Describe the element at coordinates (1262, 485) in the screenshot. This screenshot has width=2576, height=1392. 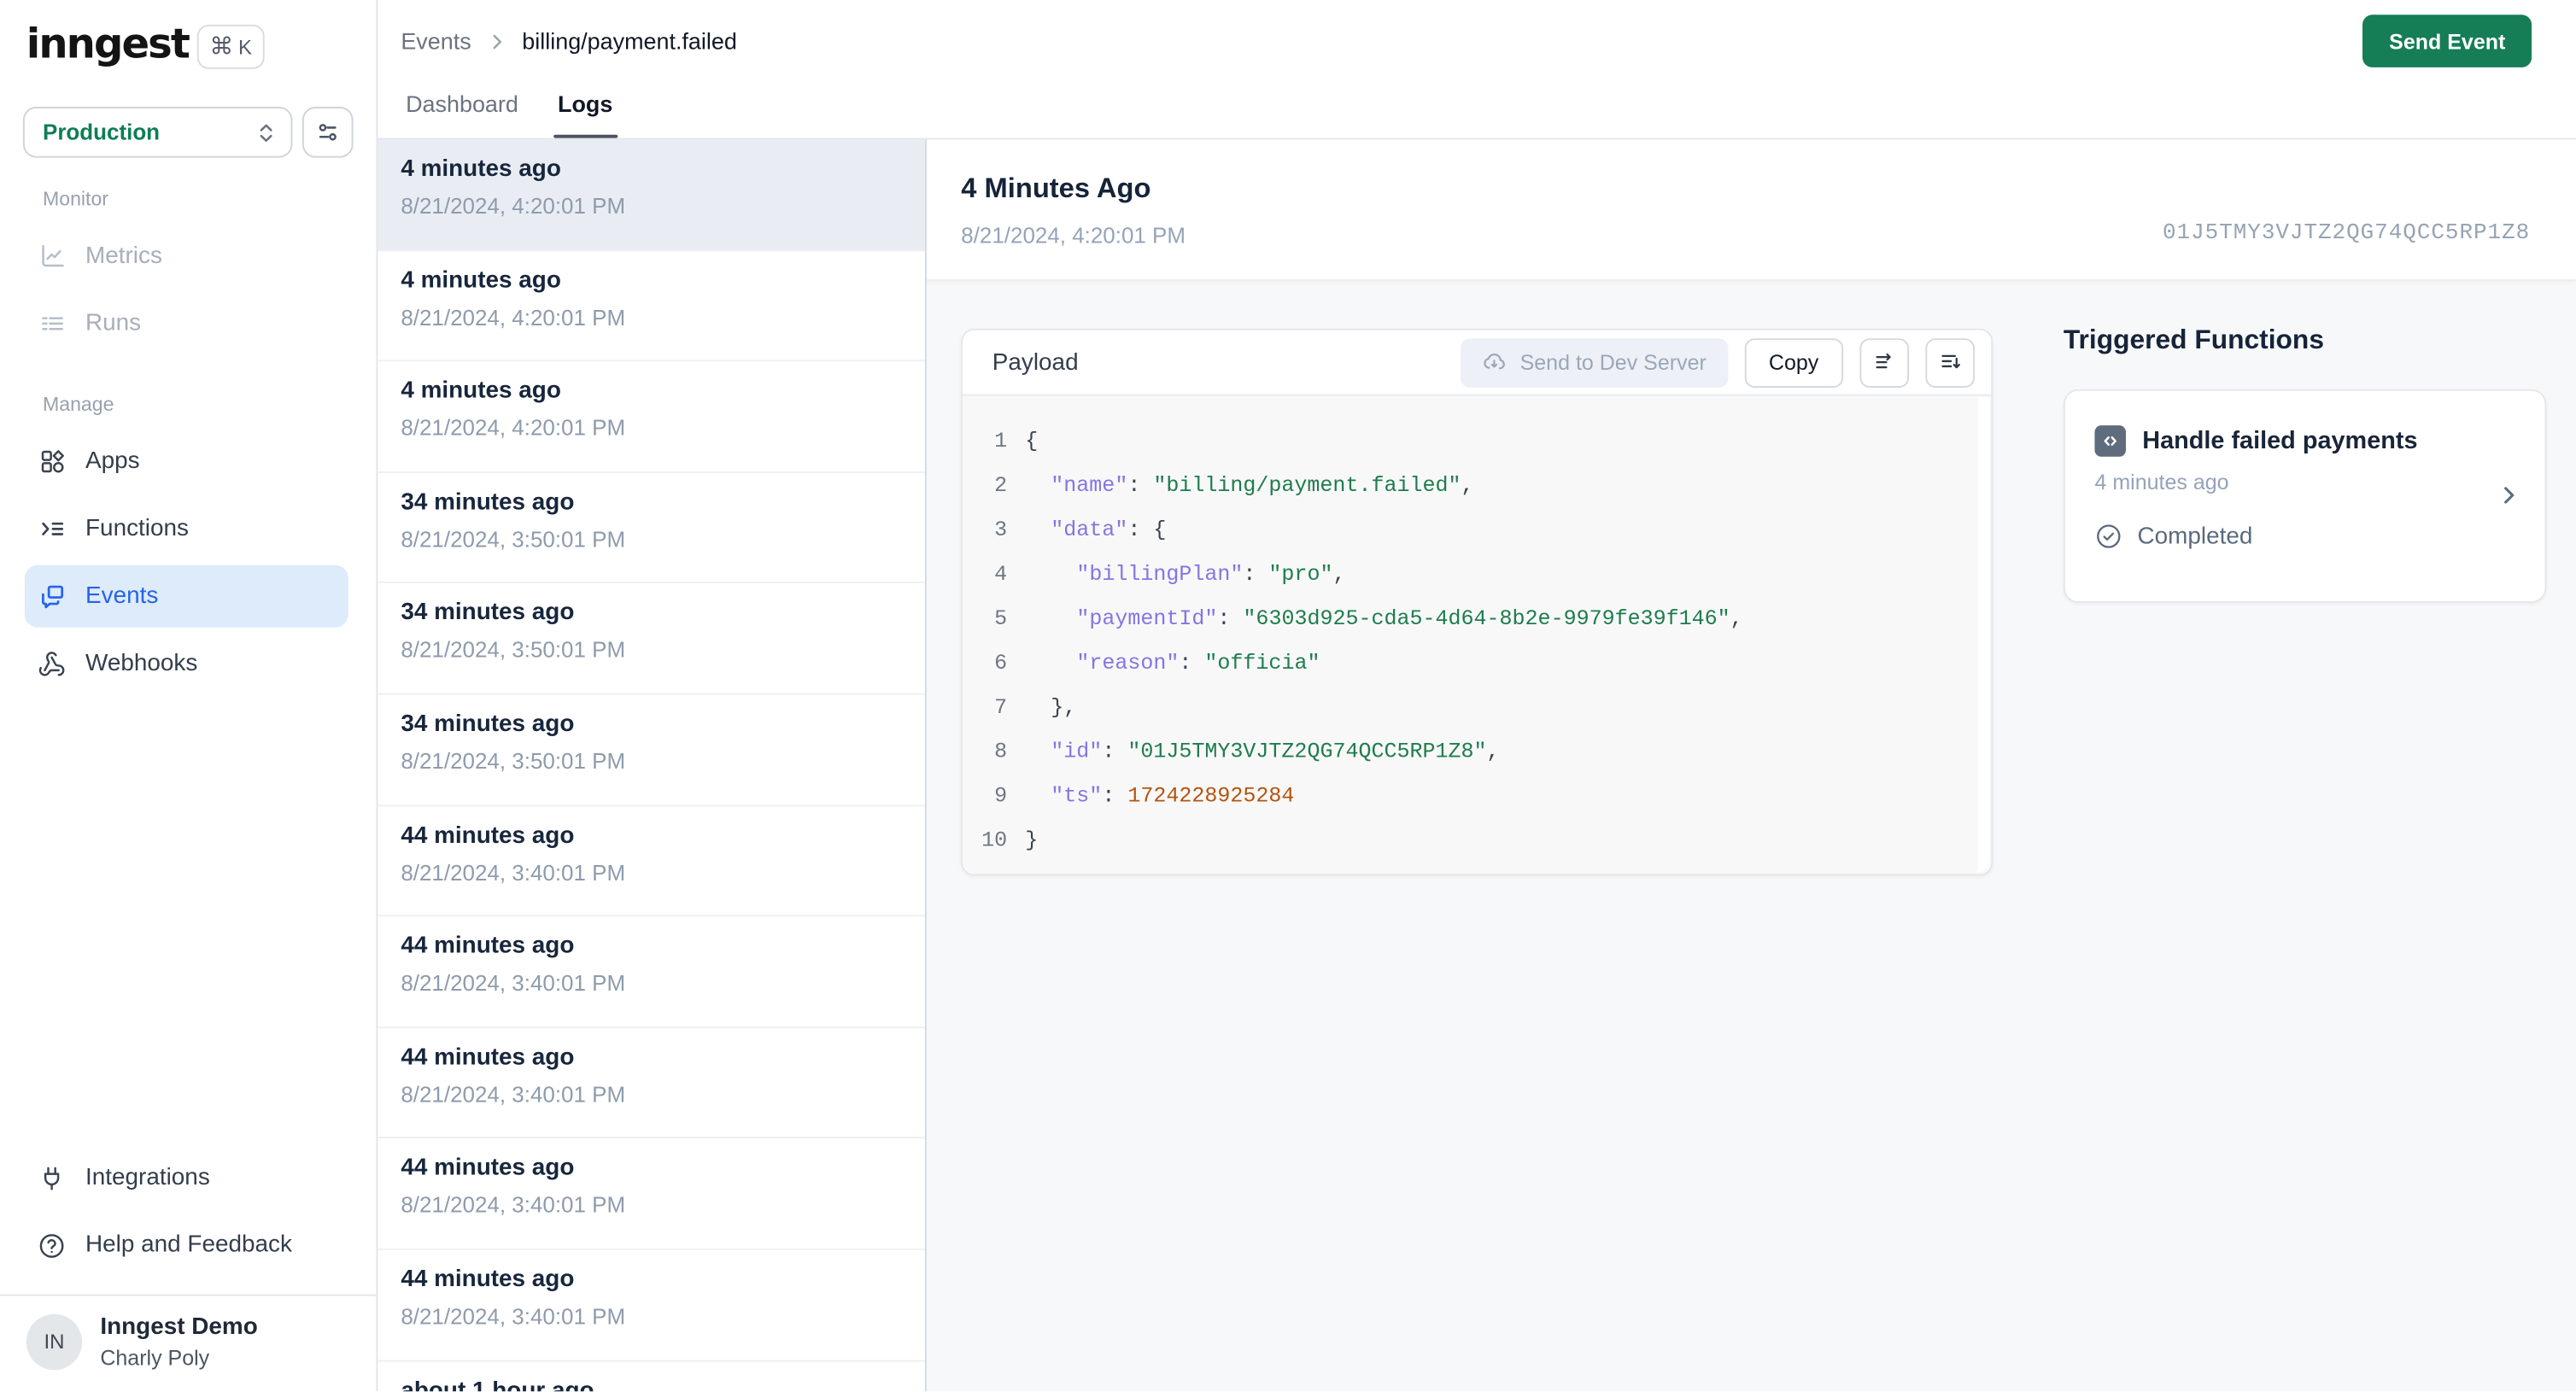
I see `code-text: "name": "billing/payment.failed",` at that location.